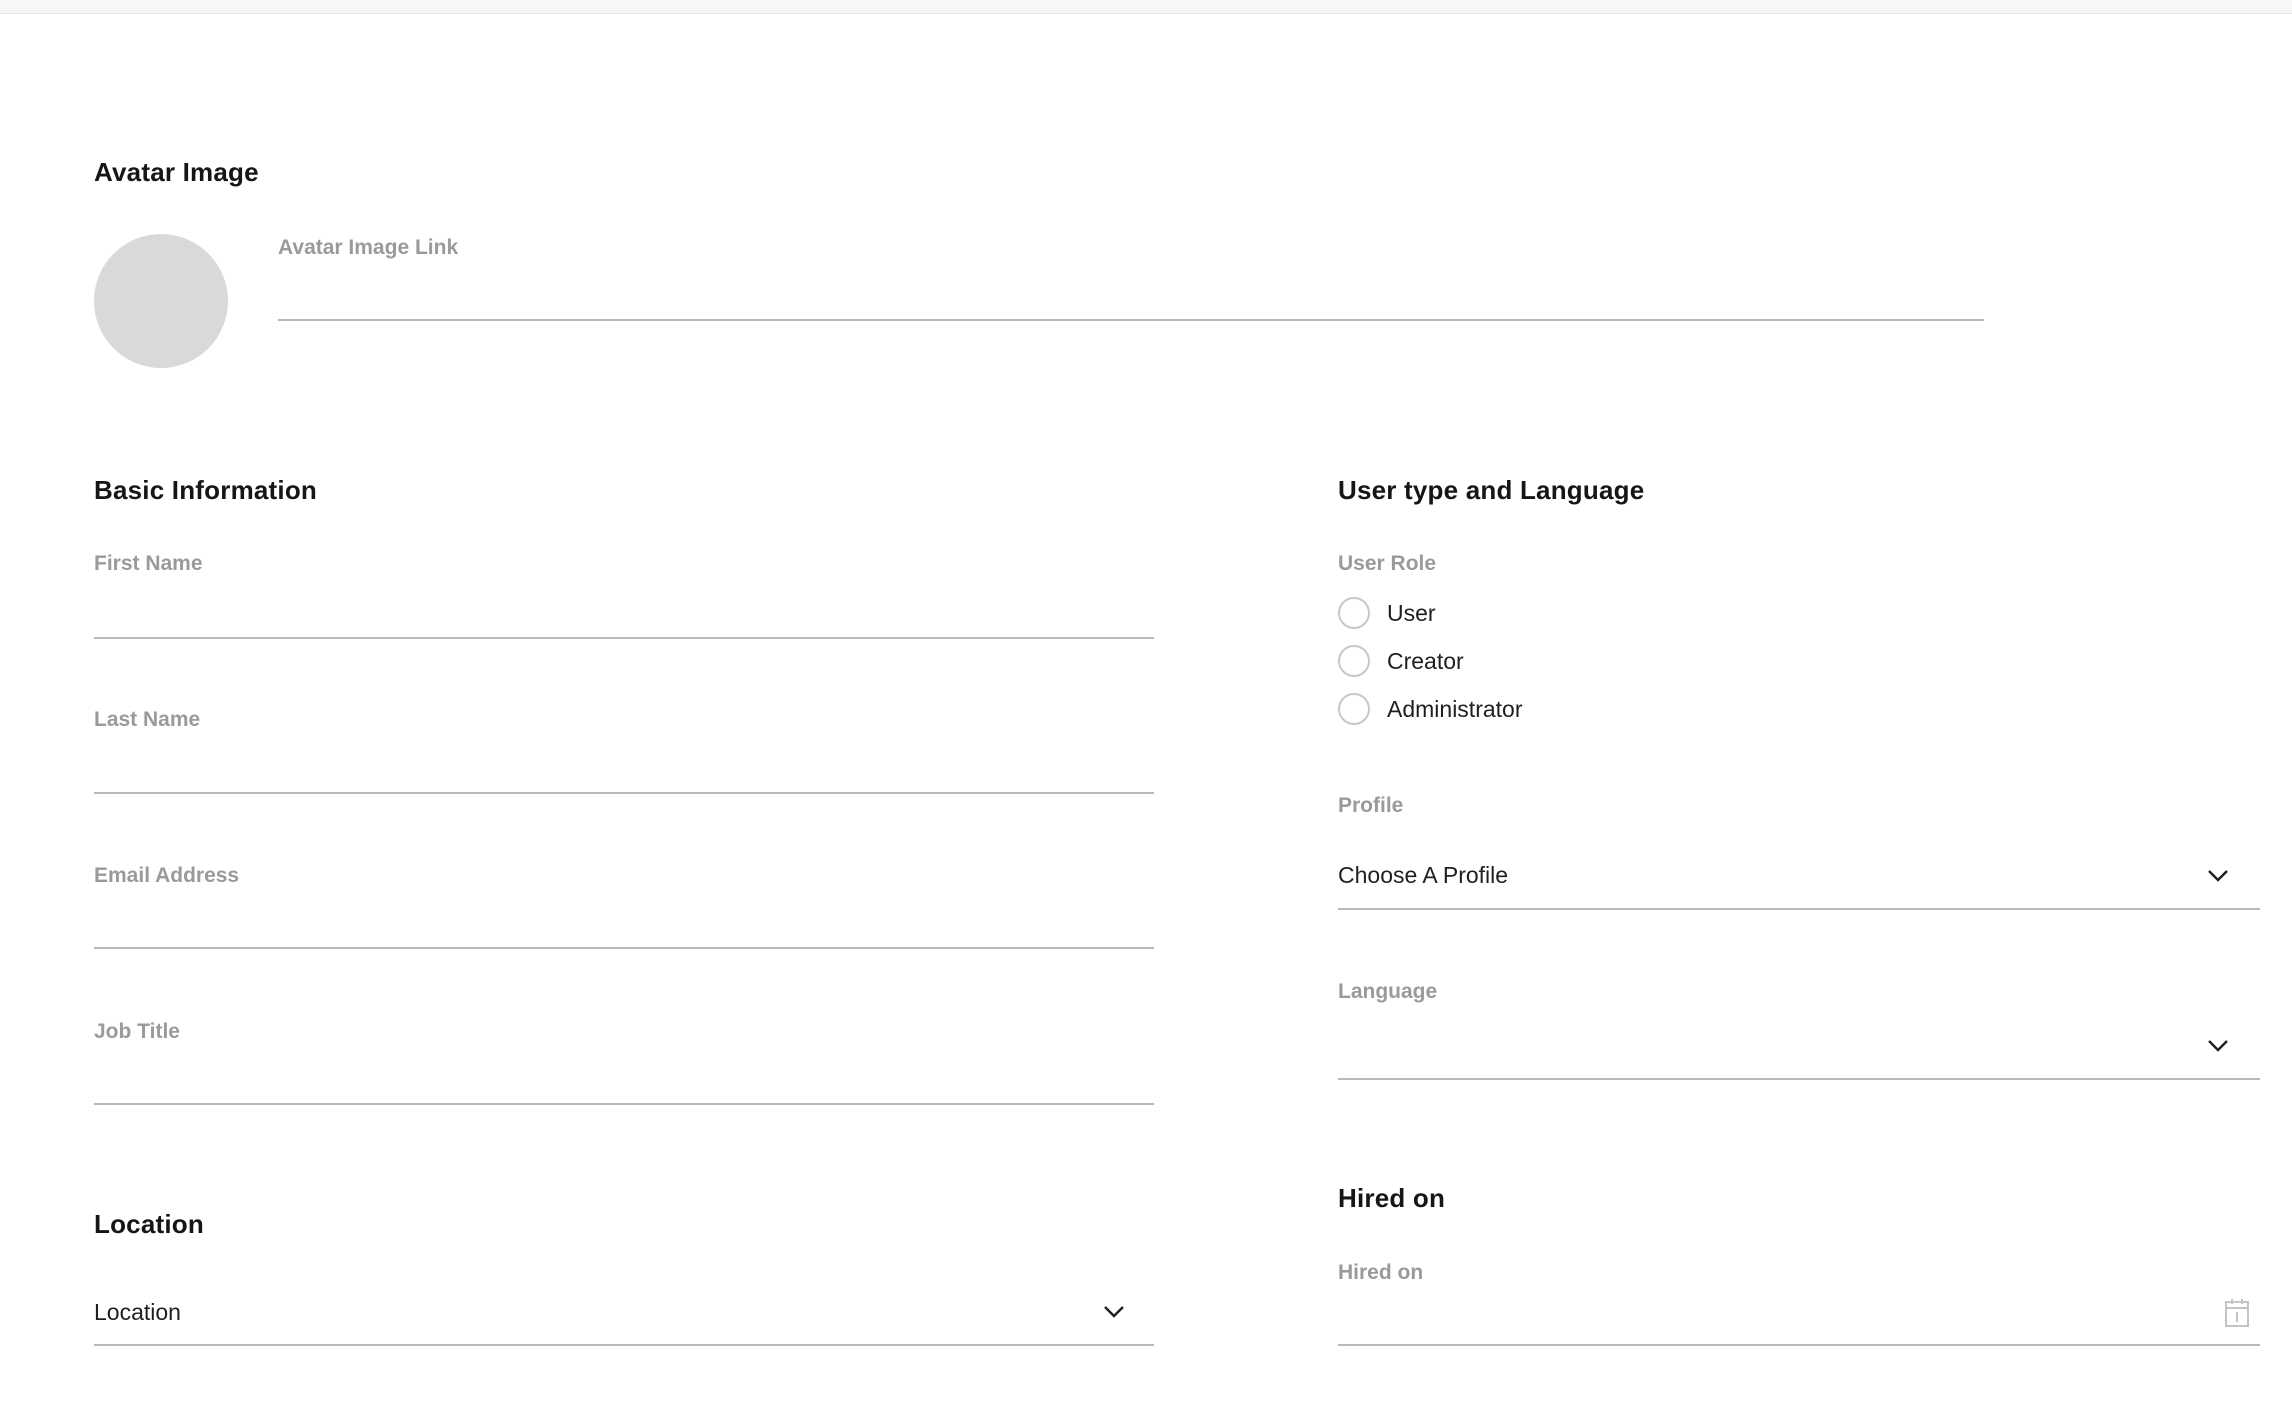  Describe the element at coordinates (2237, 1313) in the screenshot. I see `calendar-icon` at that location.